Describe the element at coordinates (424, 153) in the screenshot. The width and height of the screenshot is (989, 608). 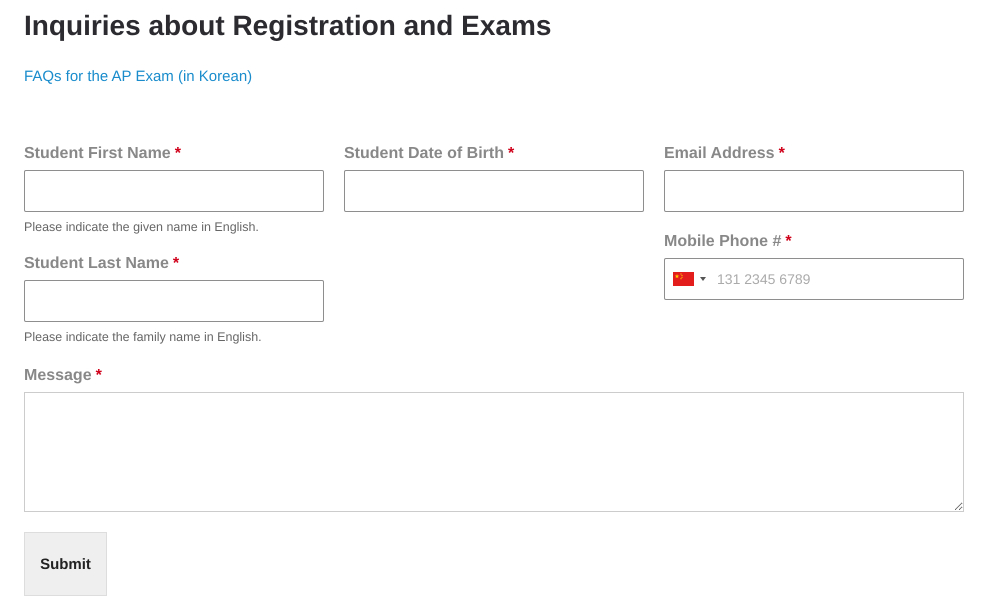
I see `field-label: Student Date of Birth` at that location.